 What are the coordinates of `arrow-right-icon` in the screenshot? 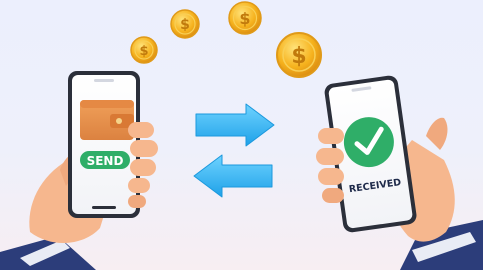 It's located at (235, 125).